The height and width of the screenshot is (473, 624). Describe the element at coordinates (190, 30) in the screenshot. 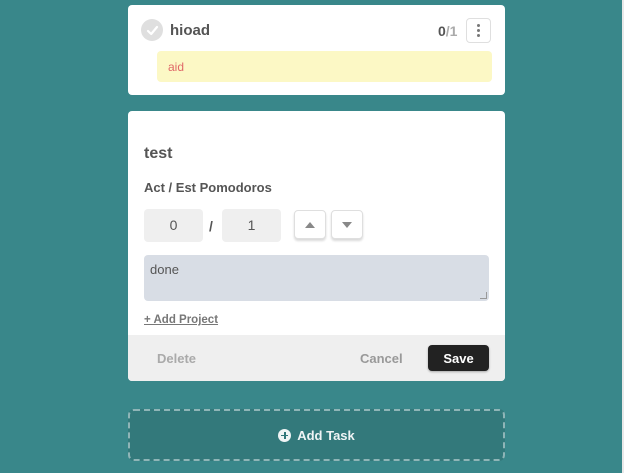

I see `task-title: hioad` at that location.